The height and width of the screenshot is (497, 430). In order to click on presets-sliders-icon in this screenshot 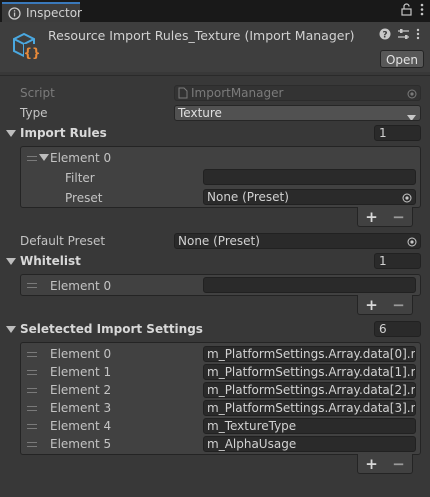, I will do `click(403, 35)`.